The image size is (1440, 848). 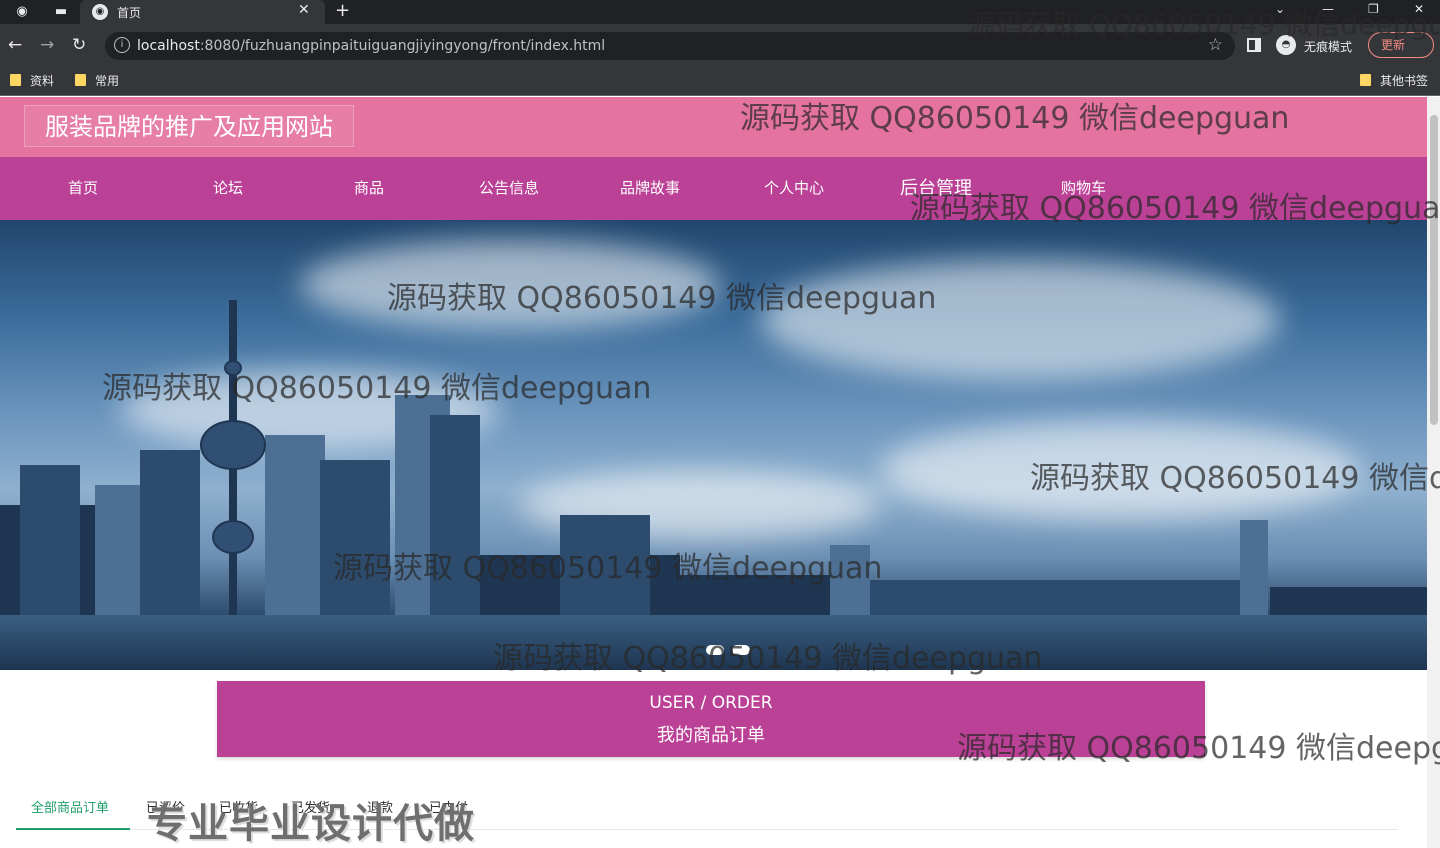 I want to click on browser-tab-active: ◉ 首页 ✕, so click(x=202, y=12).